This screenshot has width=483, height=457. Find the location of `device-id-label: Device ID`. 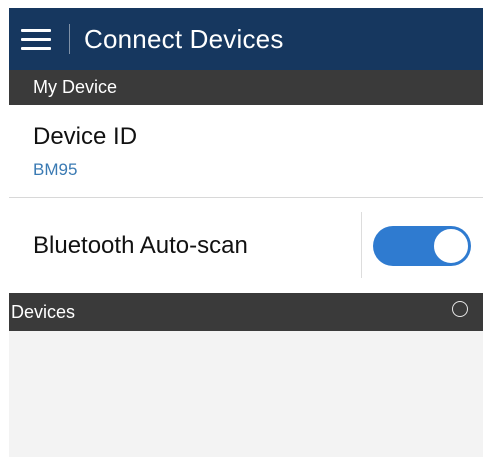

device-id-label: Device ID is located at coordinates (85, 136).